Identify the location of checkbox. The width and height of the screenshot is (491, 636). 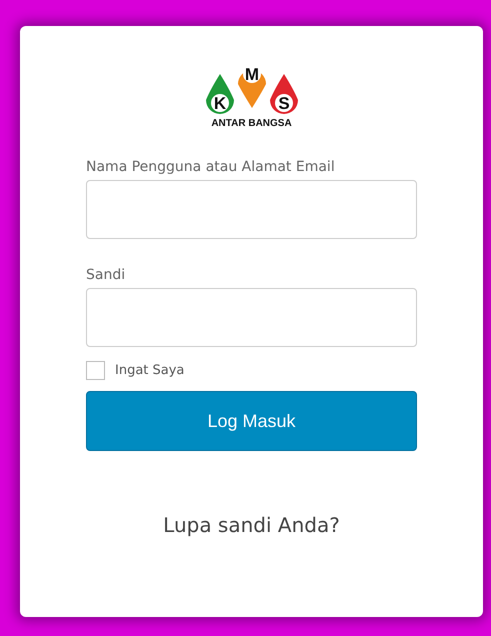
(95, 370).